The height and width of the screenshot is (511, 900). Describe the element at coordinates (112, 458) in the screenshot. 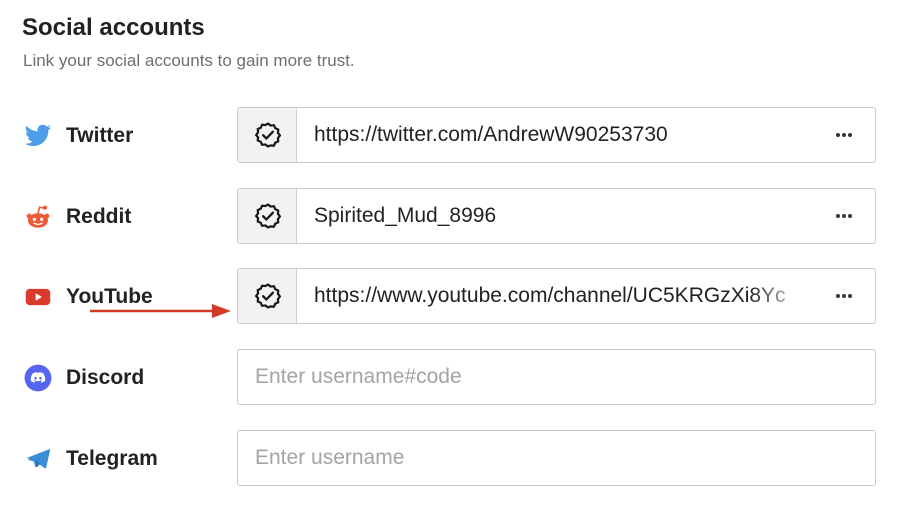

I see `platform-label-telegram: Telegram` at that location.